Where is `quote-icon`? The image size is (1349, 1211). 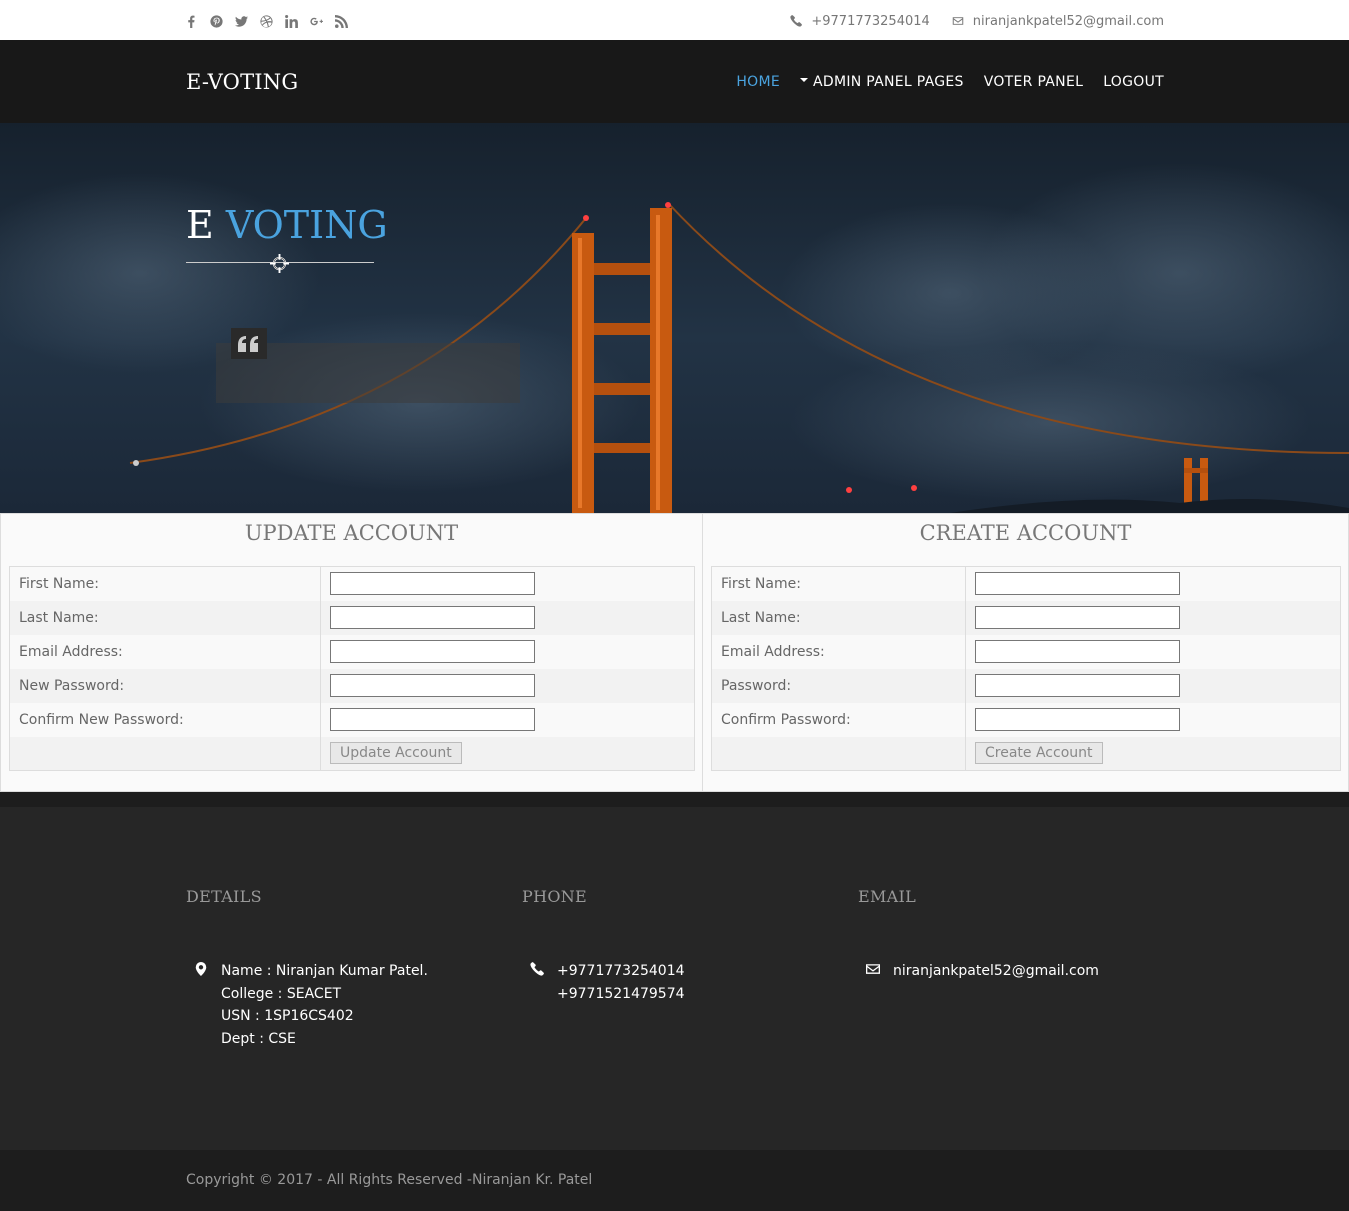 quote-icon is located at coordinates (249, 343).